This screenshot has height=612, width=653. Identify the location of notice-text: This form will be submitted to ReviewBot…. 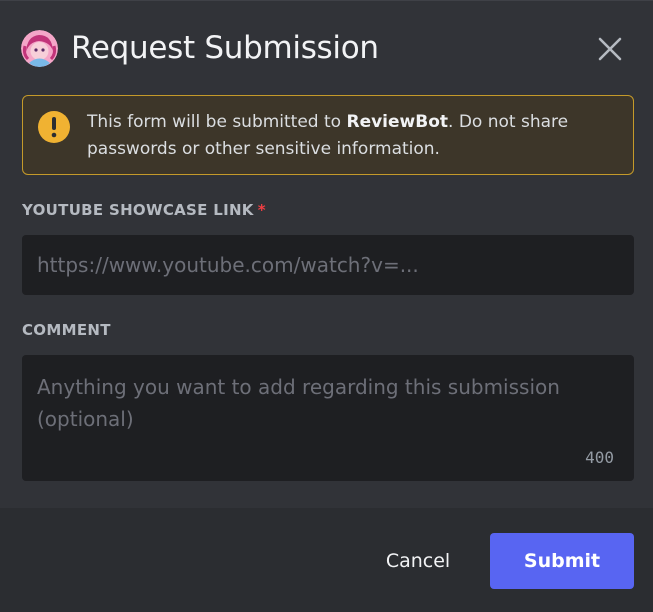
(352, 136).